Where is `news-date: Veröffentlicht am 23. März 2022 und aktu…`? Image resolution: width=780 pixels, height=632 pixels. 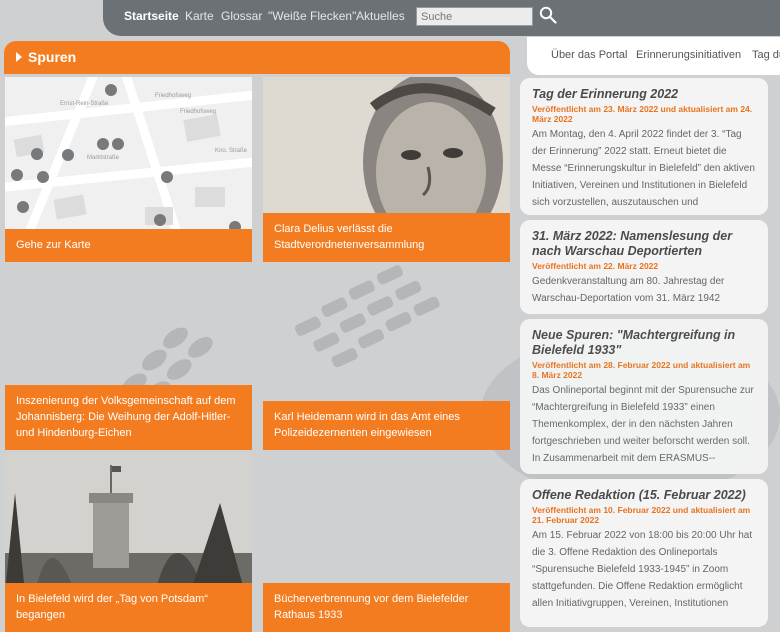
news-date: Veröffentlicht am 23. März 2022 und aktu… is located at coordinates (642, 114).